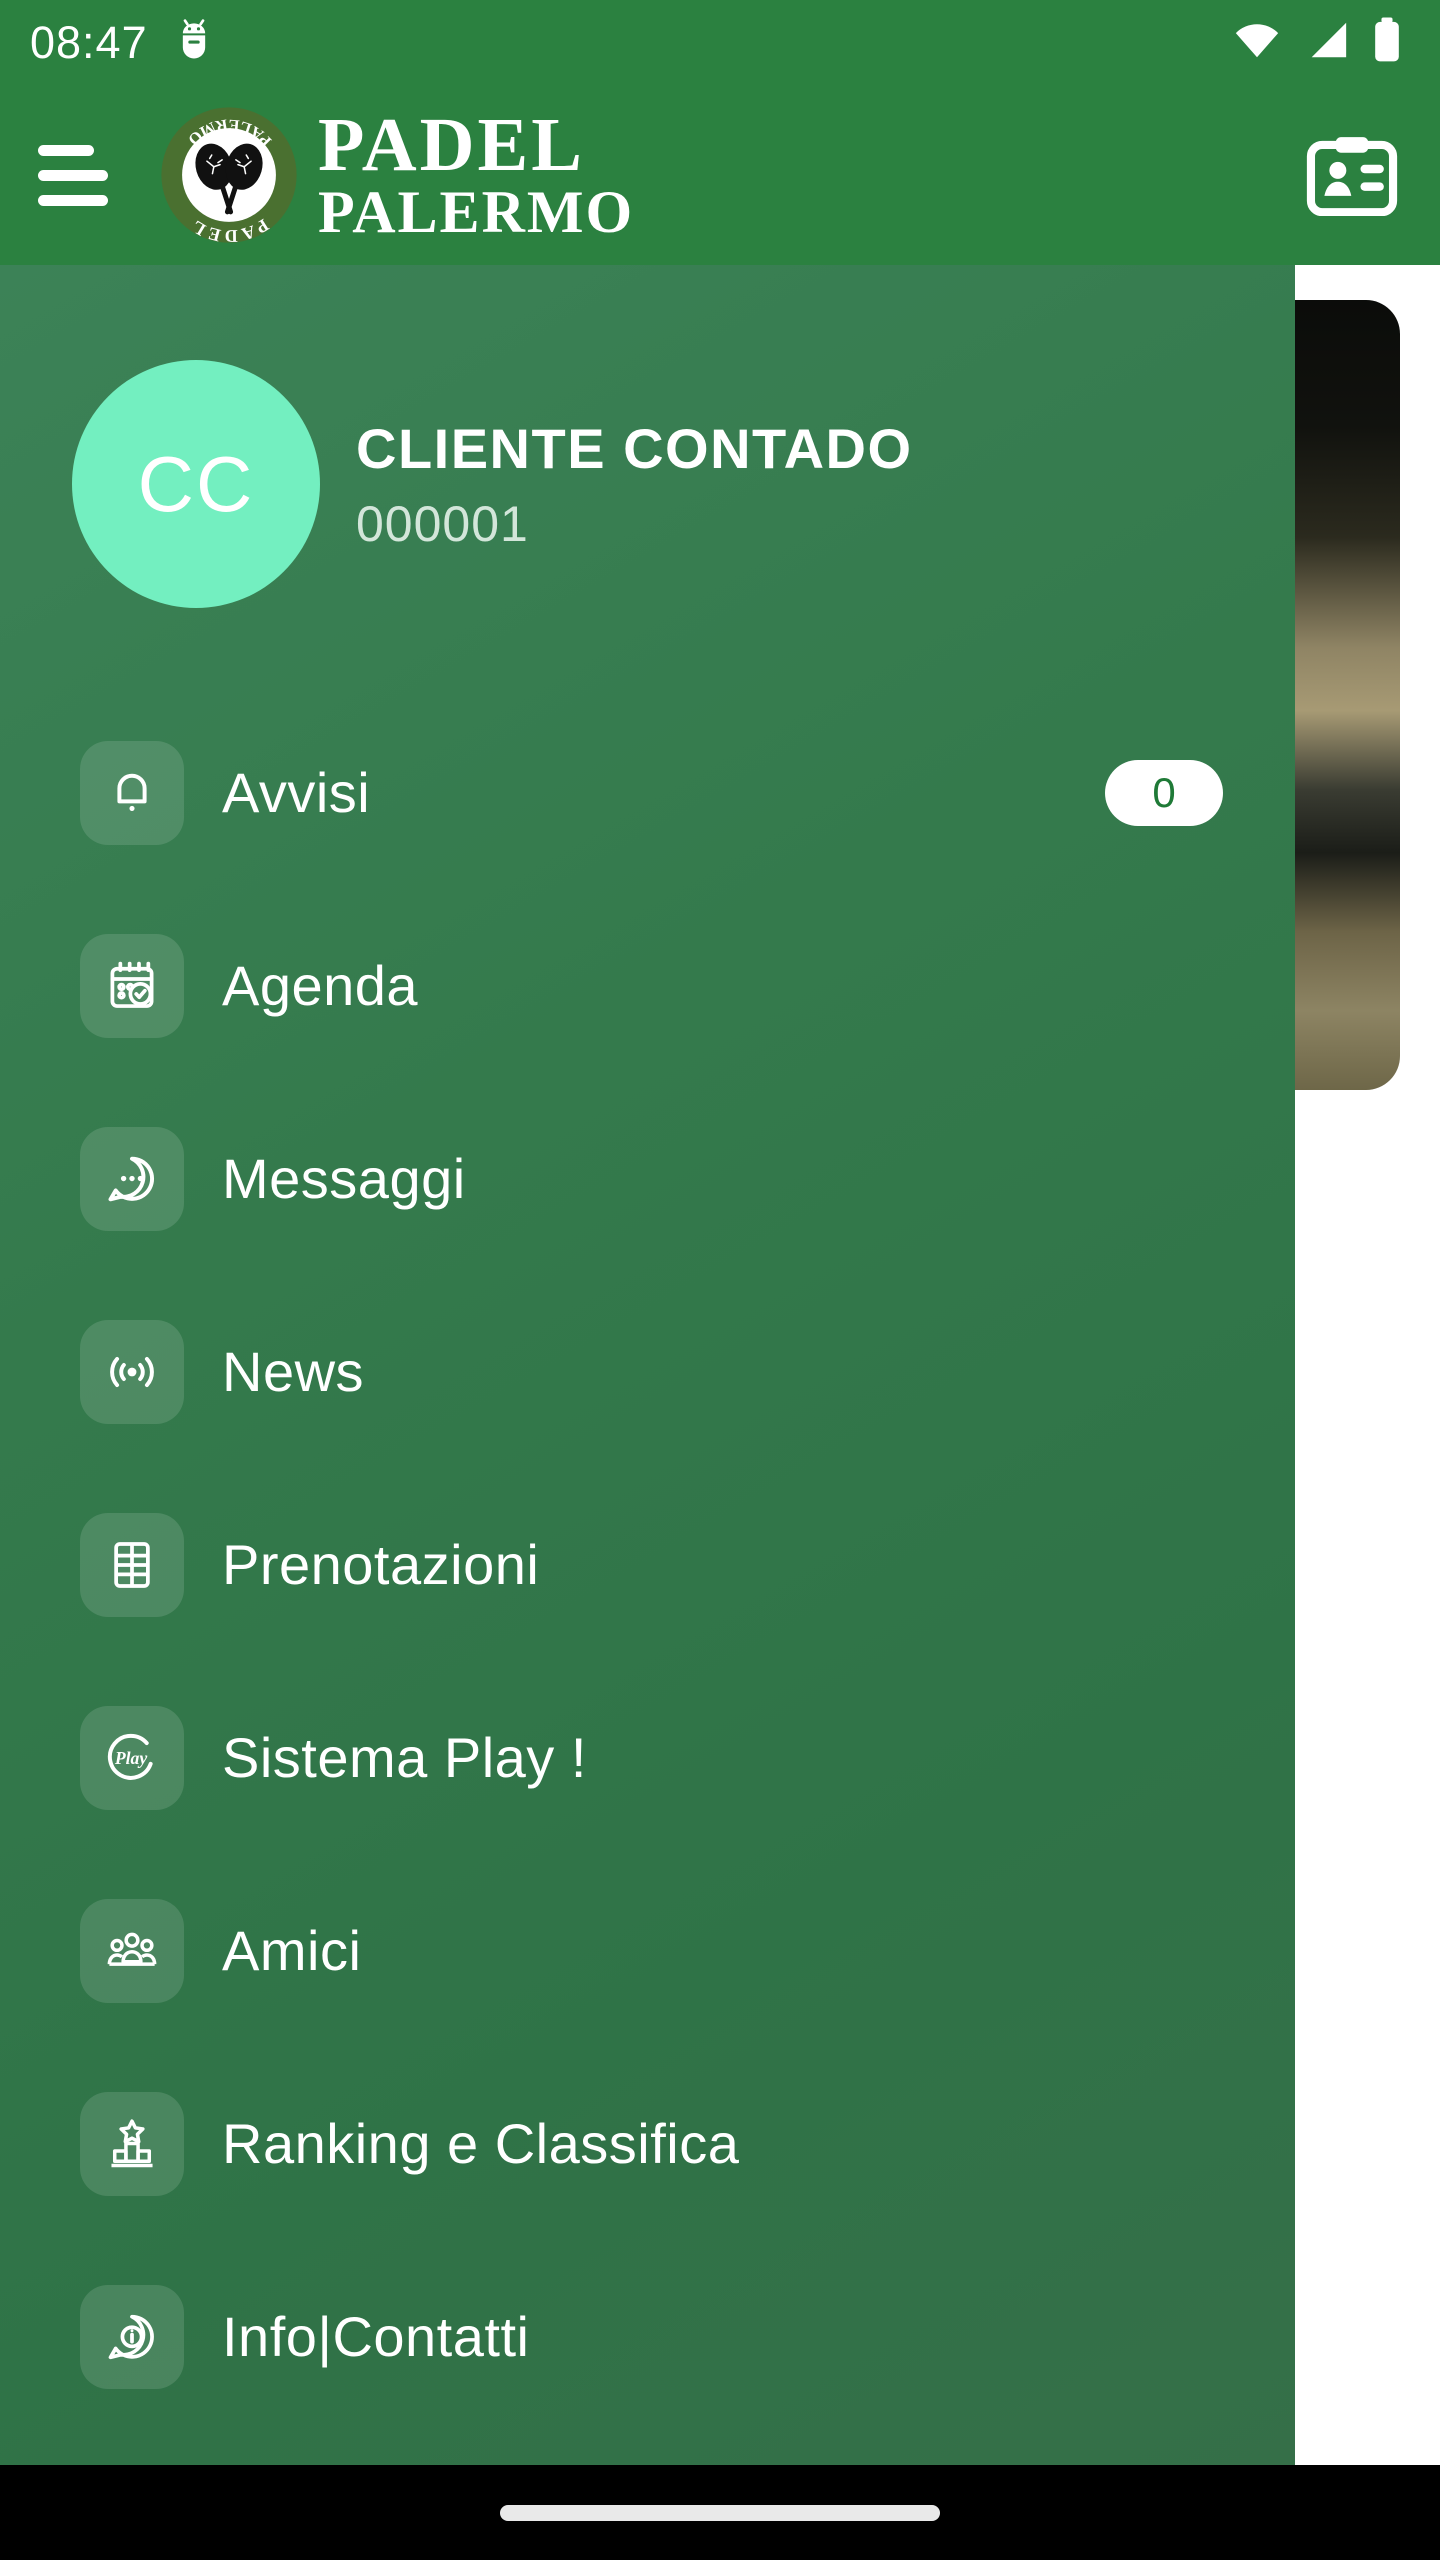  I want to click on avatar: CC, so click(196, 484).